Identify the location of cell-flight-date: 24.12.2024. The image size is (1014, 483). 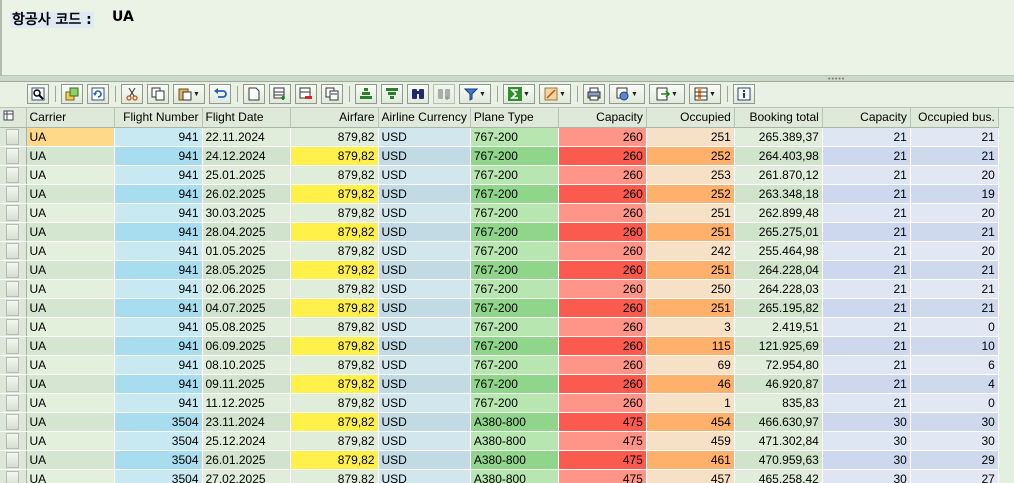
(246, 156).